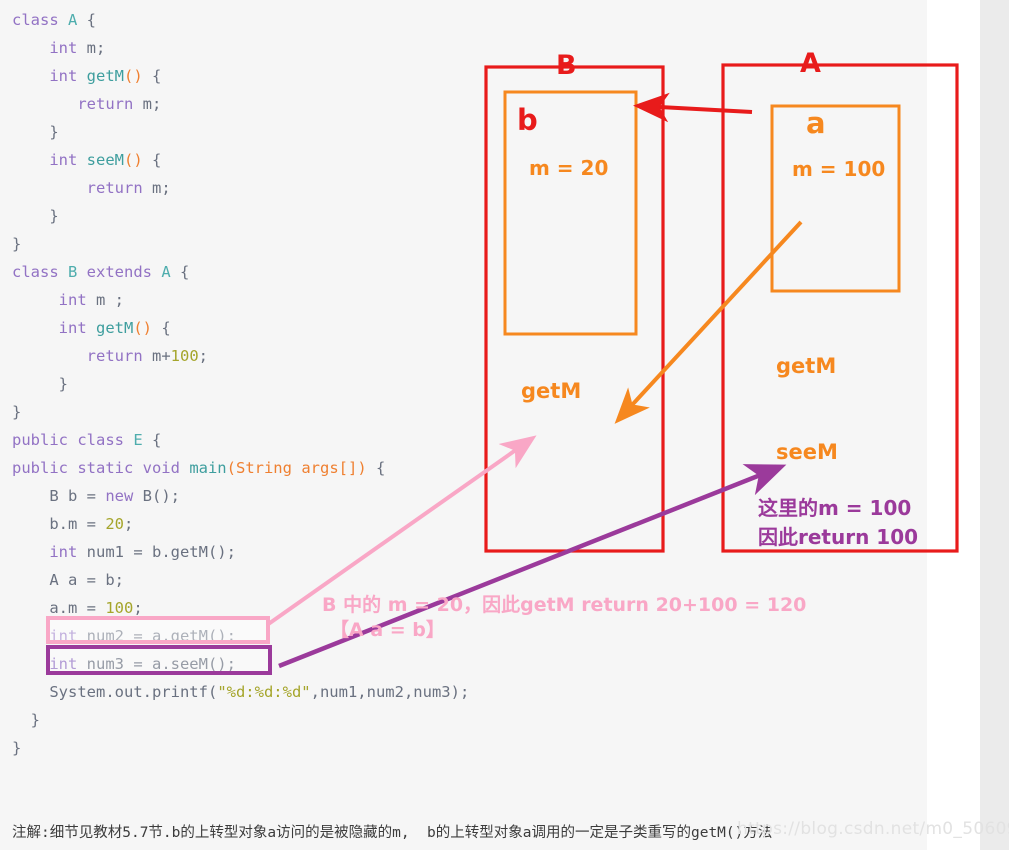 The image size is (1009, 850). I want to click on code-token: m ;, so click(105, 300).